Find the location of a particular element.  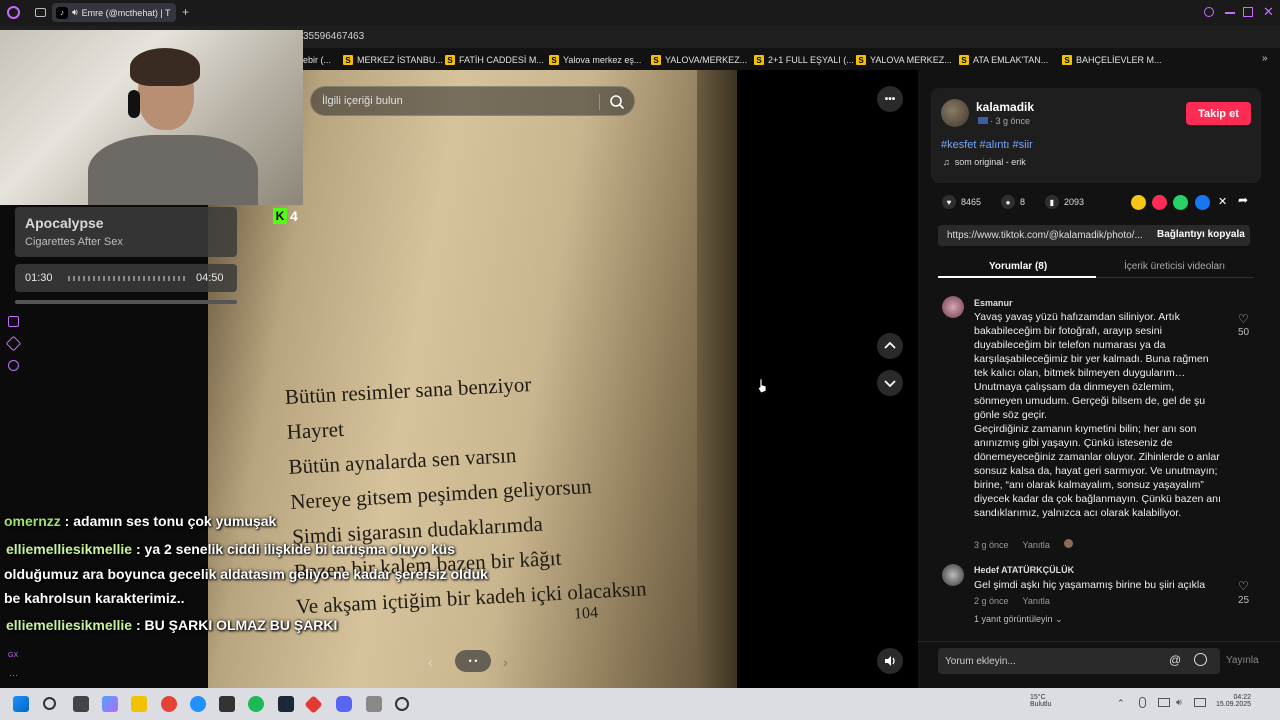

windows-start-icon is located at coordinates (21, 704).